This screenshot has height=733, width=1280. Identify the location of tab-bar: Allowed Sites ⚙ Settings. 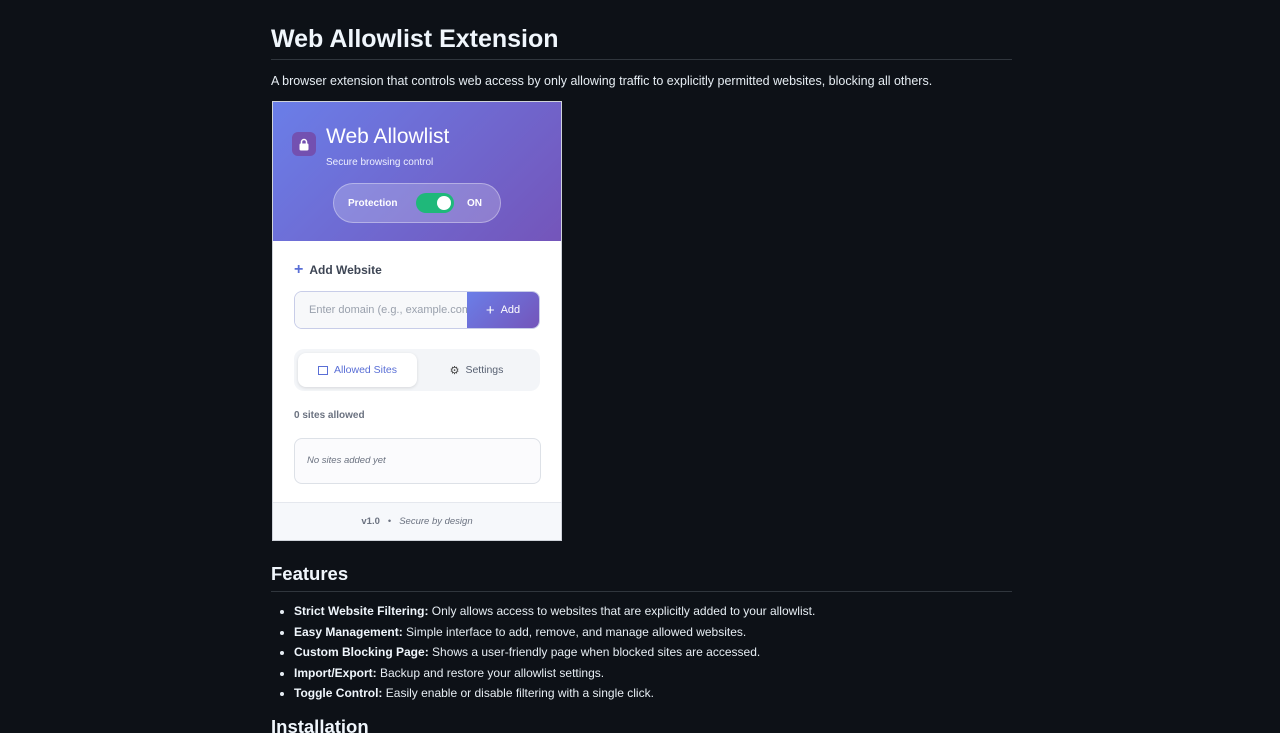
(417, 370).